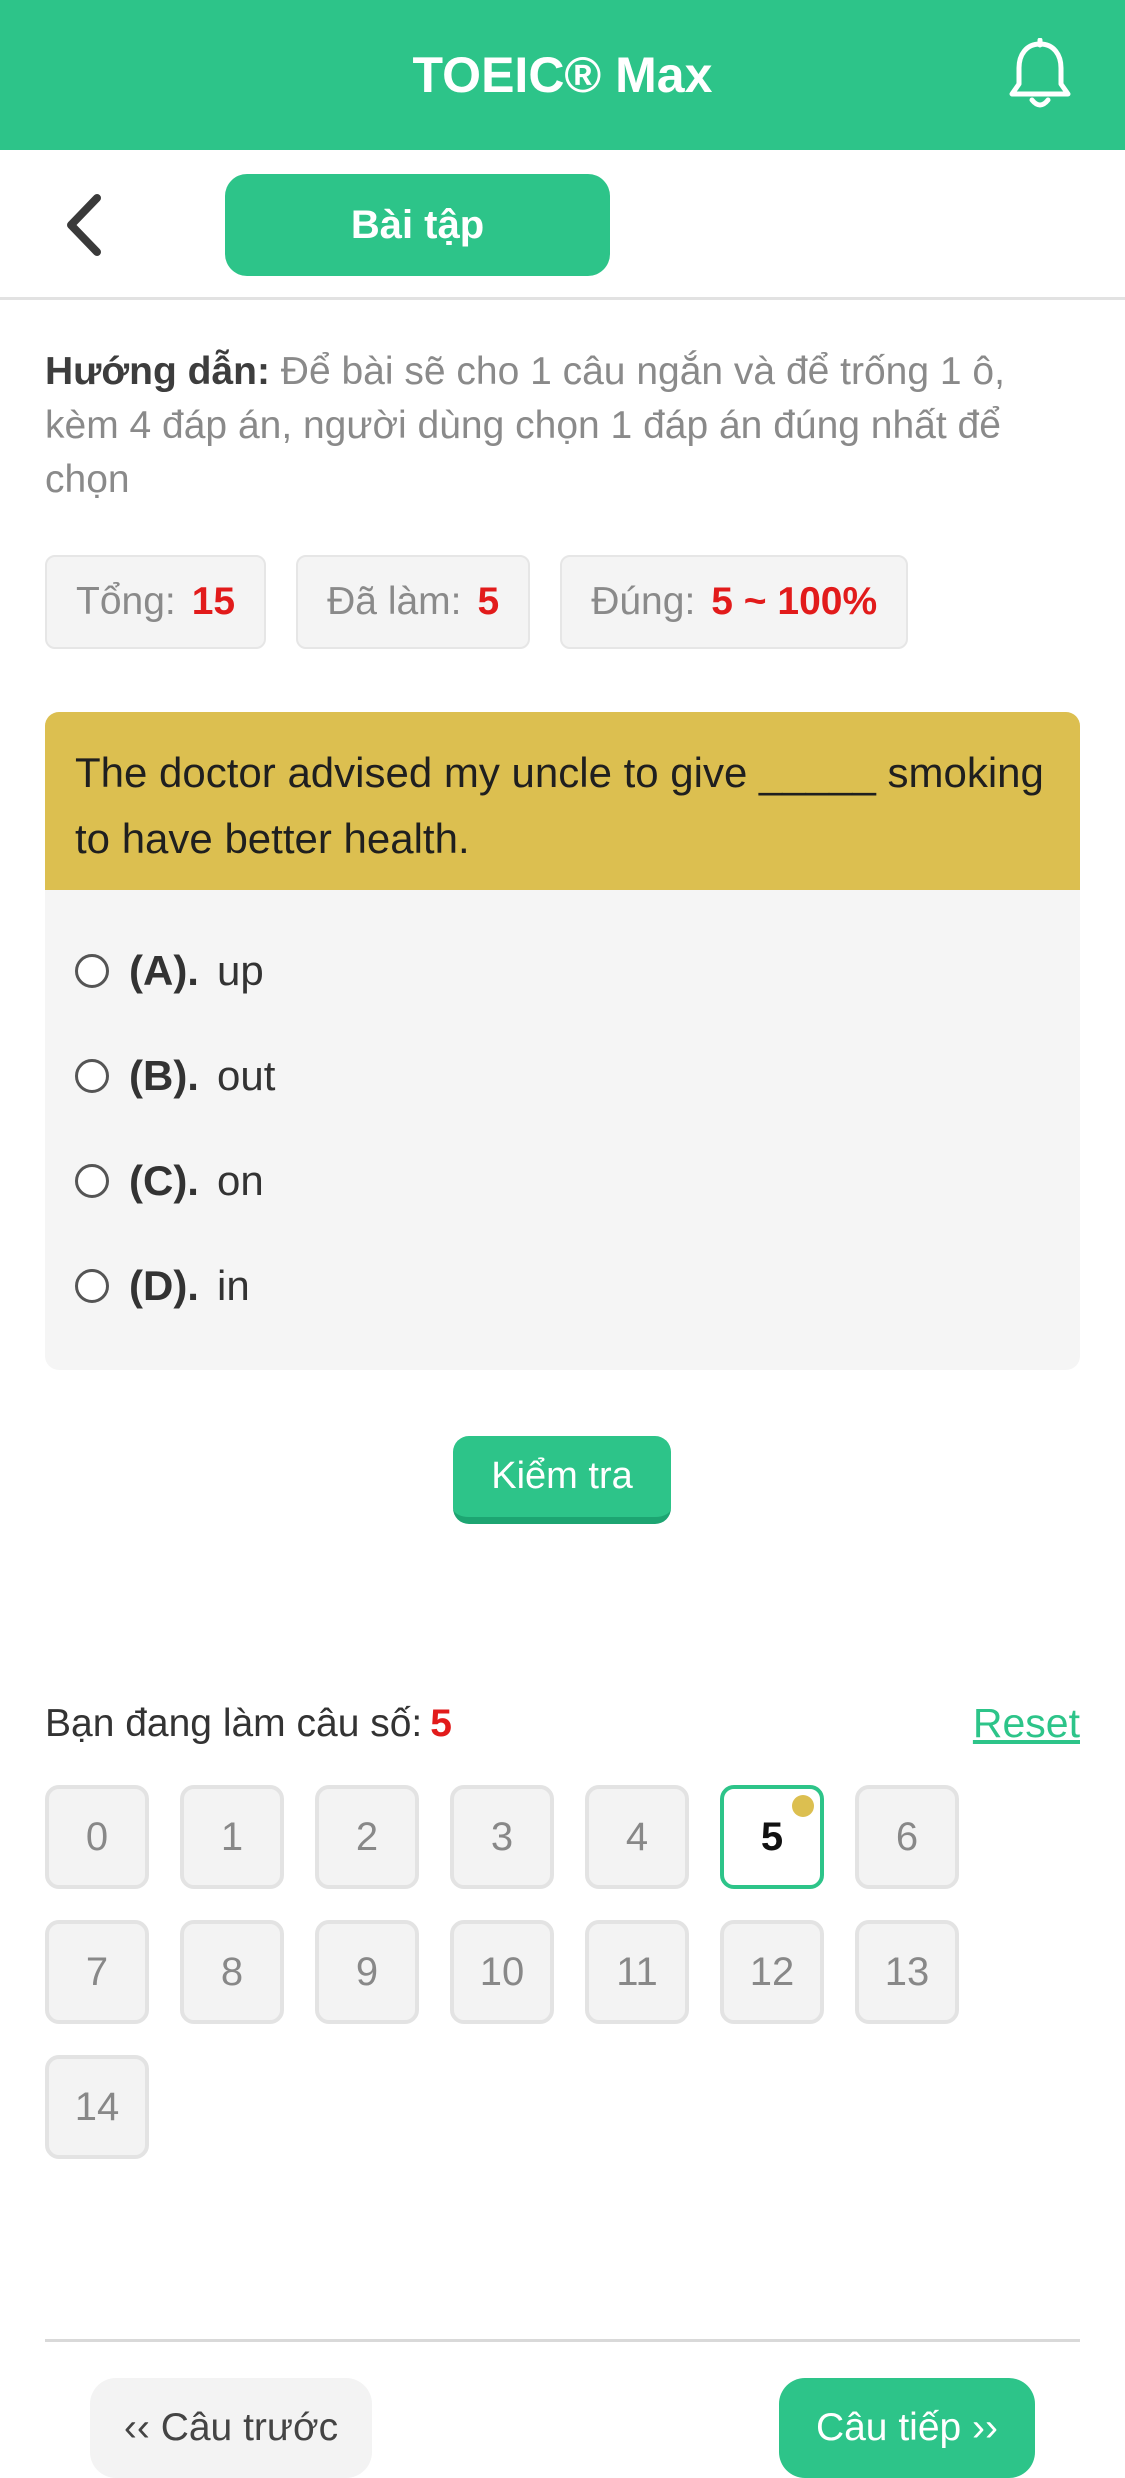 The height and width of the screenshot is (2478, 1125). I want to click on question-number-button: 11, so click(637, 1972).